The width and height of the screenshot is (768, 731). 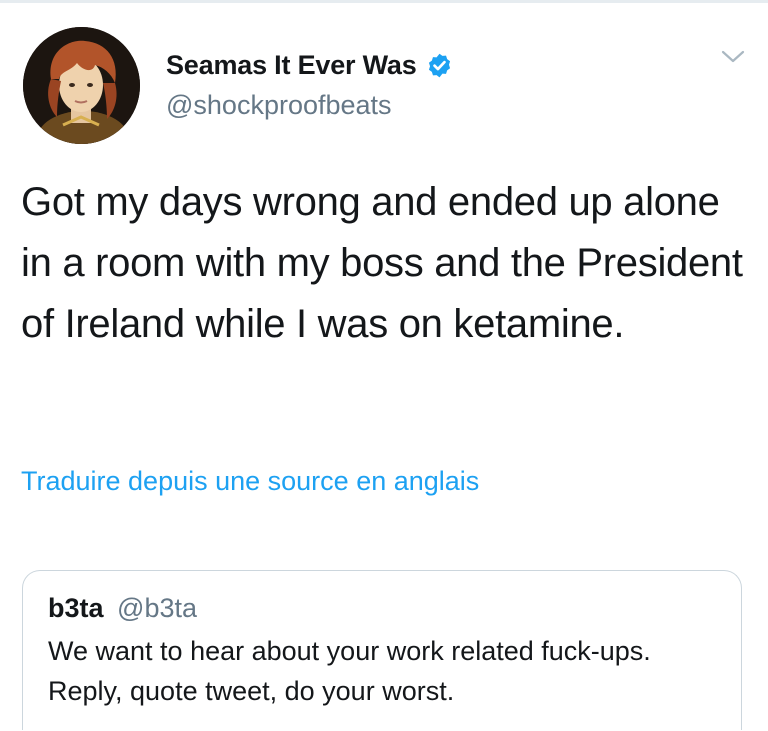 What do you see at coordinates (291, 65) in the screenshot?
I see `author-display-name: Seamas It Ever Was` at bounding box center [291, 65].